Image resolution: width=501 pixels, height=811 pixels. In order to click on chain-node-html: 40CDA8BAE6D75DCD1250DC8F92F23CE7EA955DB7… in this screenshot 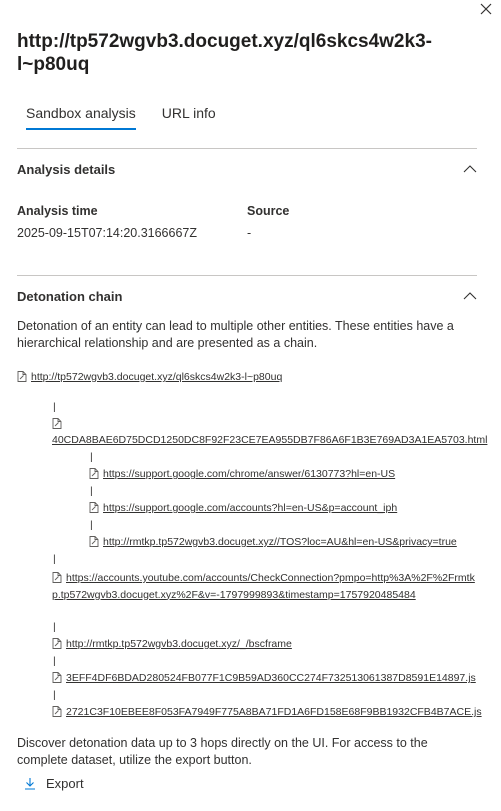, I will do `click(269, 440)`.